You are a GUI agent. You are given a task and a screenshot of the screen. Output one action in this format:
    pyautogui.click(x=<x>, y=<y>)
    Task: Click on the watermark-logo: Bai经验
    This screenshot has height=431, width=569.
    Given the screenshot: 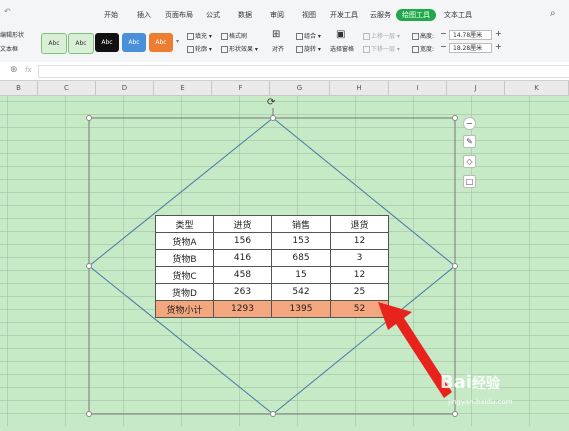 What is the action you would take?
    pyautogui.click(x=470, y=382)
    